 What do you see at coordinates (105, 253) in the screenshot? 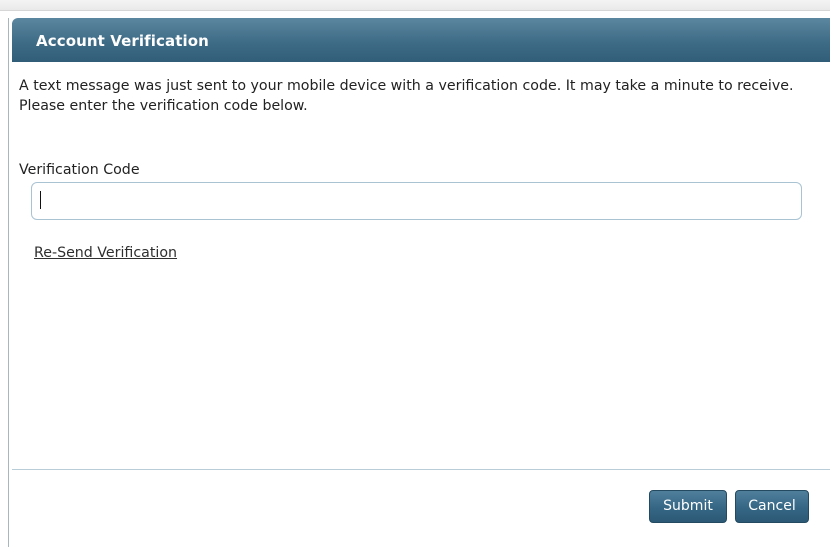
I see `resend-verification-link: Re-Send Verification` at bounding box center [105, 253].